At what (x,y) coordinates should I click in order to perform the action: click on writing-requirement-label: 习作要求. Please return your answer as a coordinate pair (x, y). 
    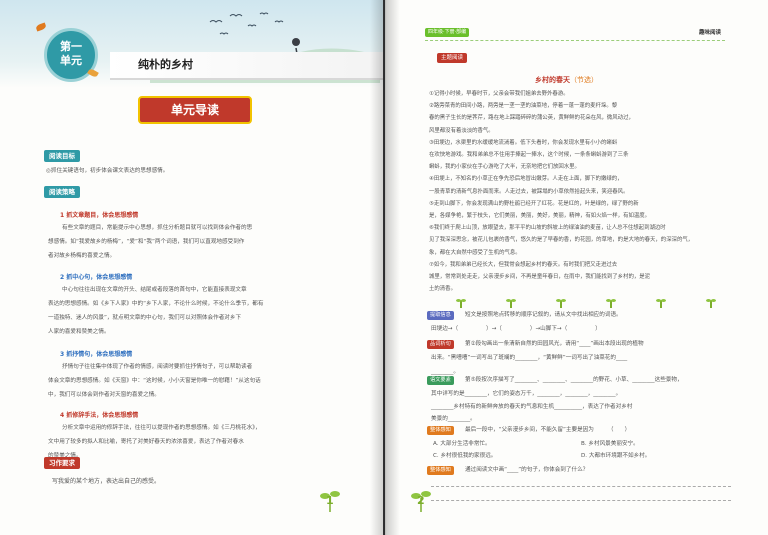
    Looking at the image, I should click on (62, 463).